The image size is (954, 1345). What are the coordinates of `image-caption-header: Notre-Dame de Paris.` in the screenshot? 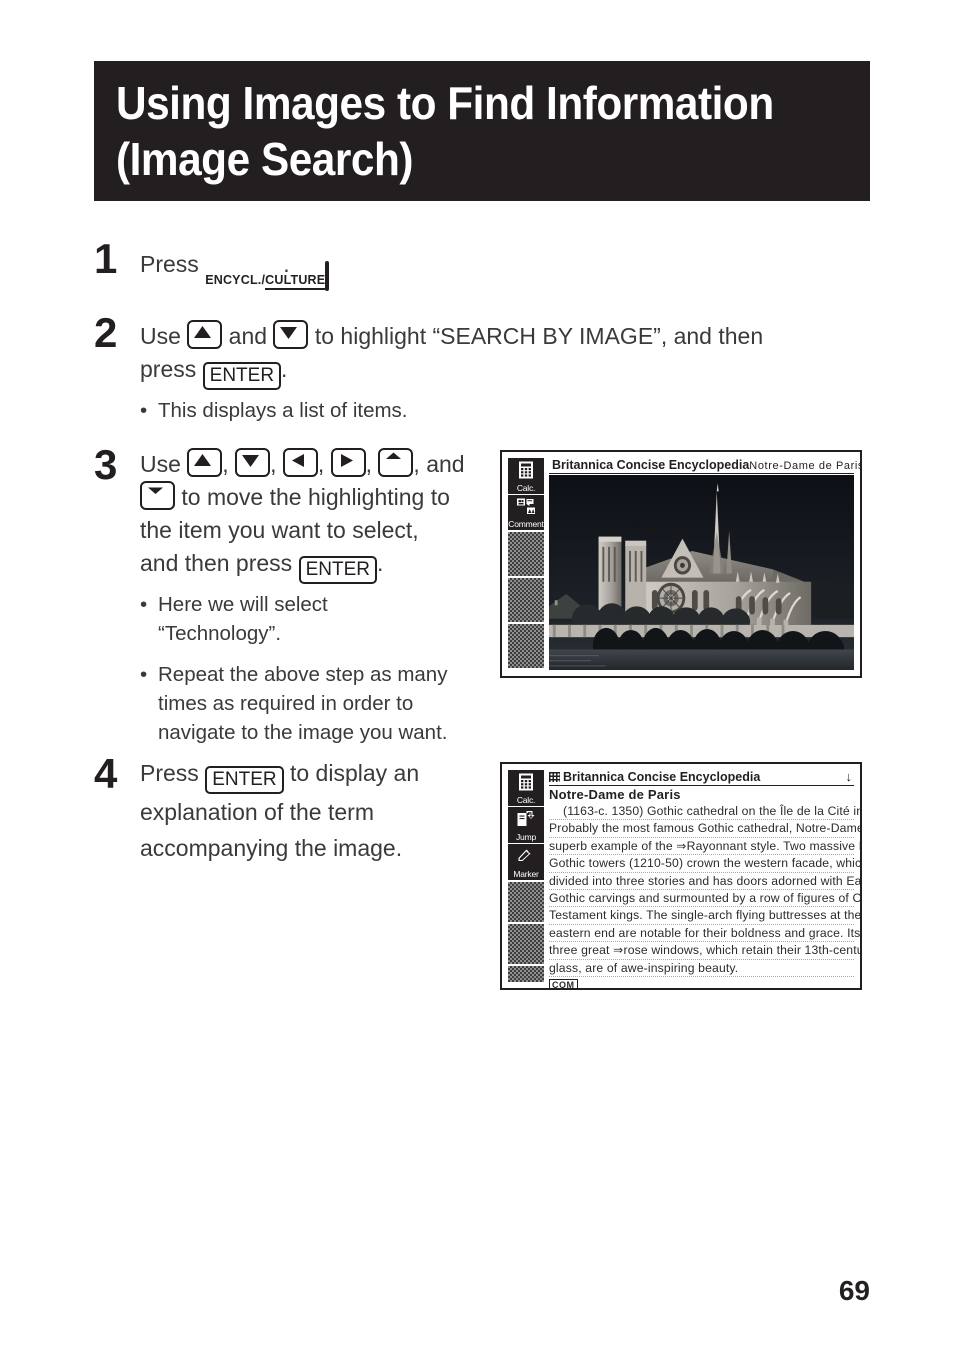 It's located at (805, 466).